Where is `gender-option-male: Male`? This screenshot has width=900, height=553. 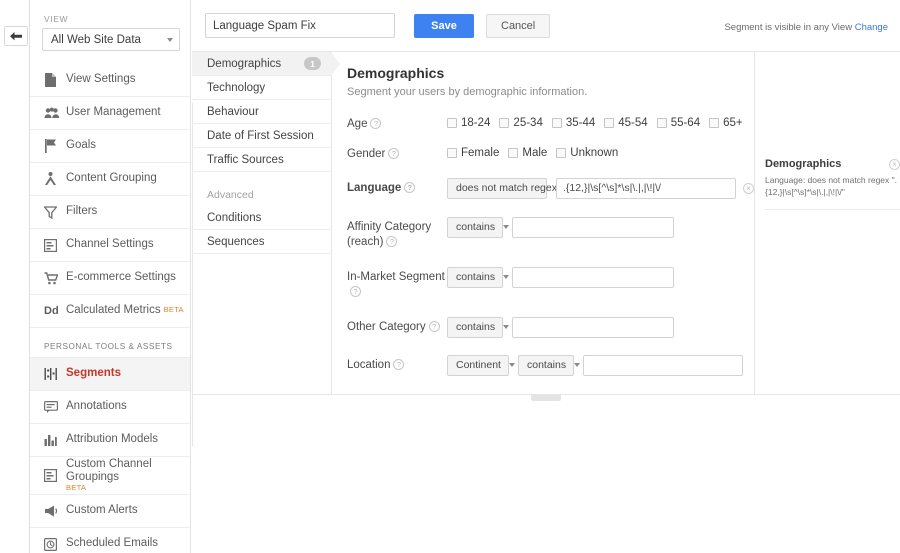
gender-option-male: Male is located at coordinates (527, 153).